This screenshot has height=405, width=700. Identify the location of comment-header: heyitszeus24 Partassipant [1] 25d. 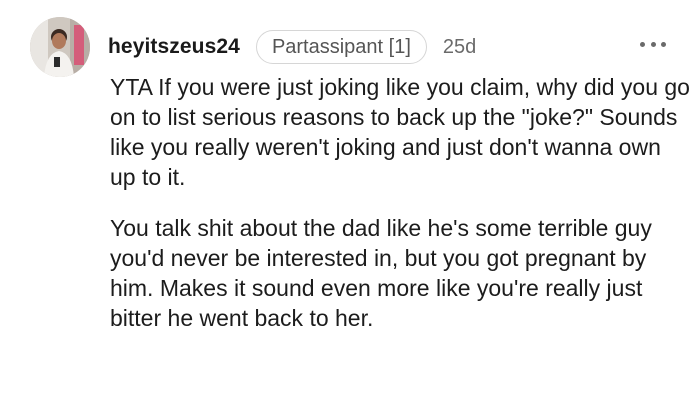
(292, 47).